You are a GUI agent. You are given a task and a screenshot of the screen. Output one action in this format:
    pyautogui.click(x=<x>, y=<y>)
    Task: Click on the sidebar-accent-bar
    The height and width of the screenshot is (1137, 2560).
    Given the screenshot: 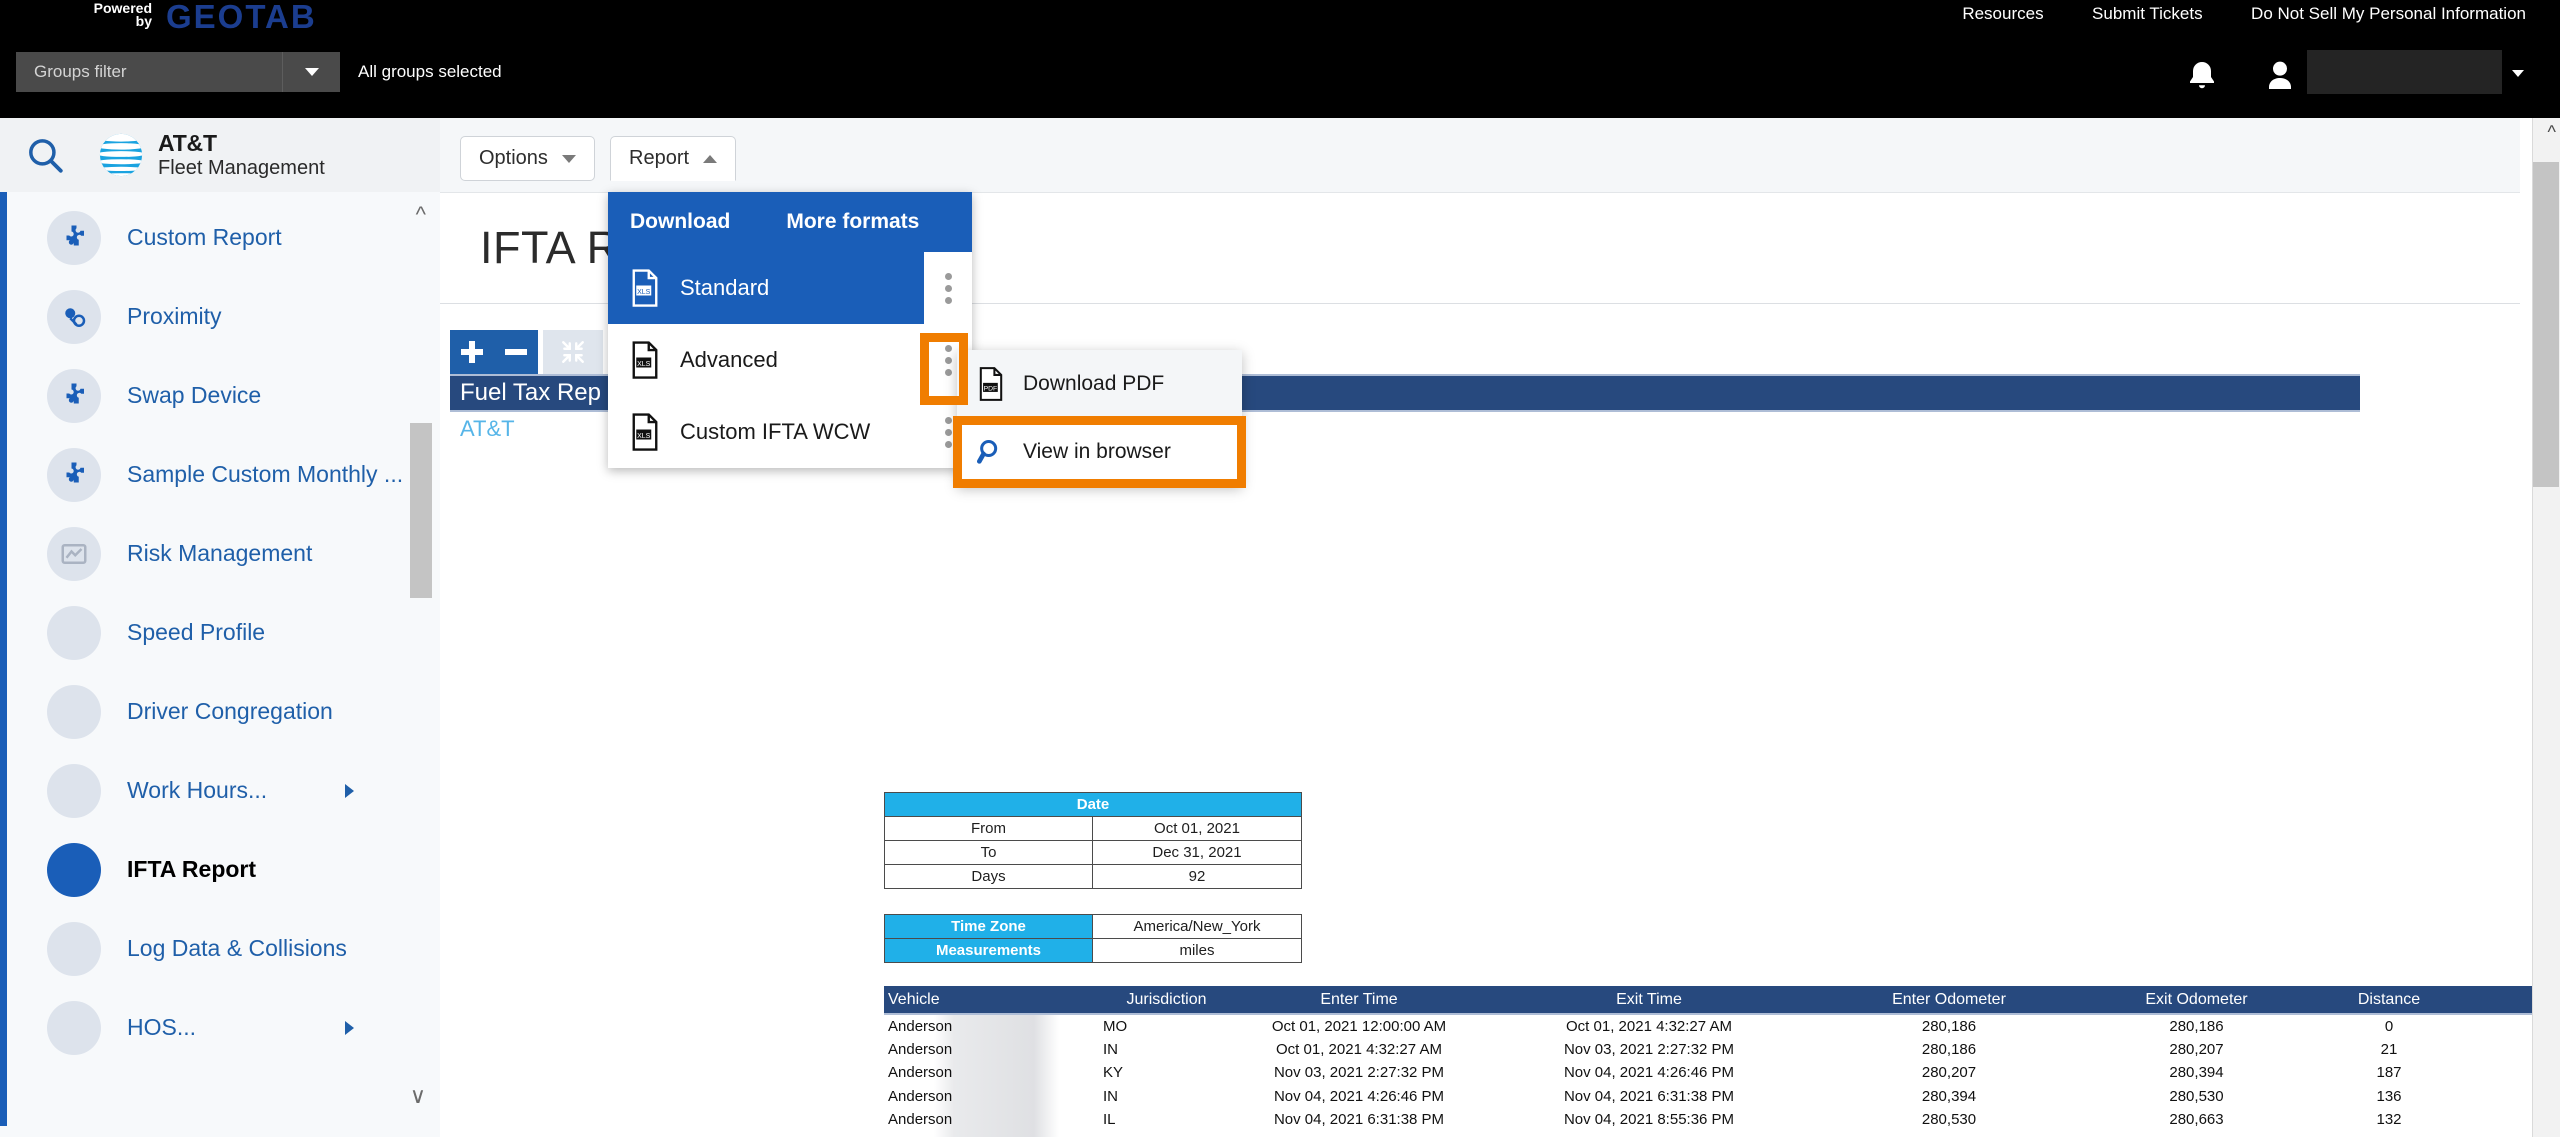 What is the action you would take?
    pyautogui.click(x=3, y=659)
    